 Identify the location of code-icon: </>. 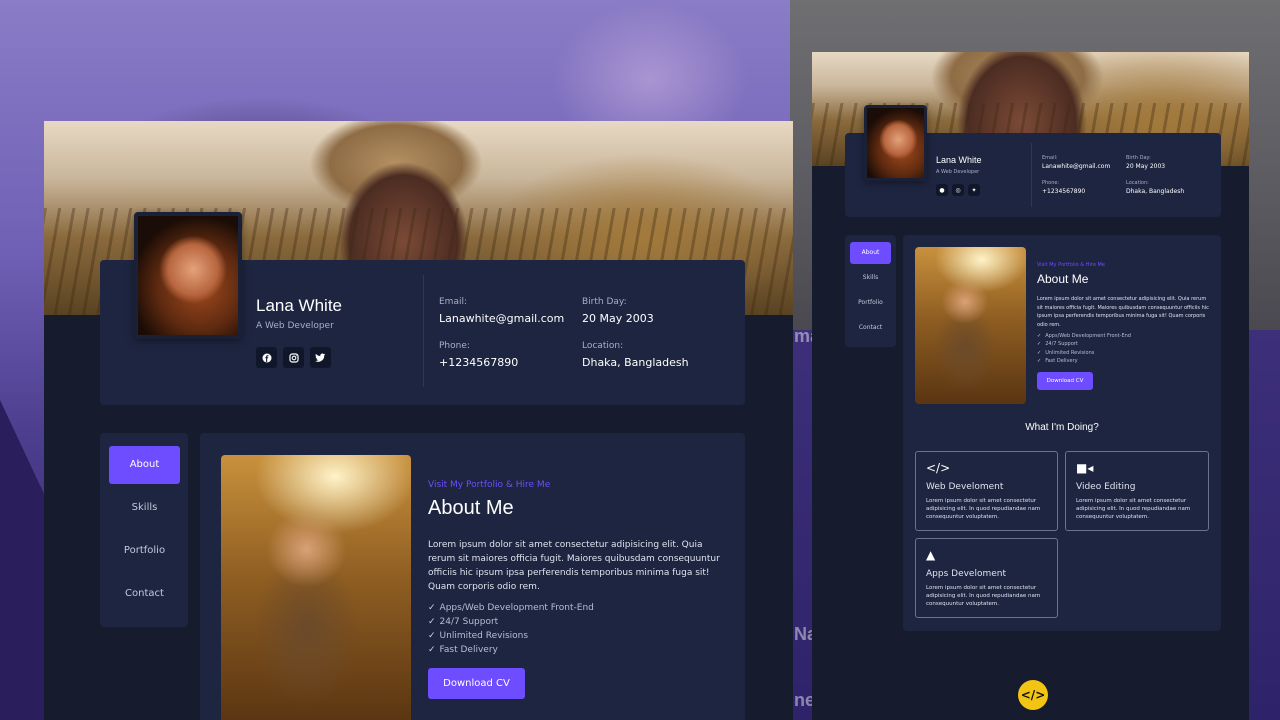
(938, 468).